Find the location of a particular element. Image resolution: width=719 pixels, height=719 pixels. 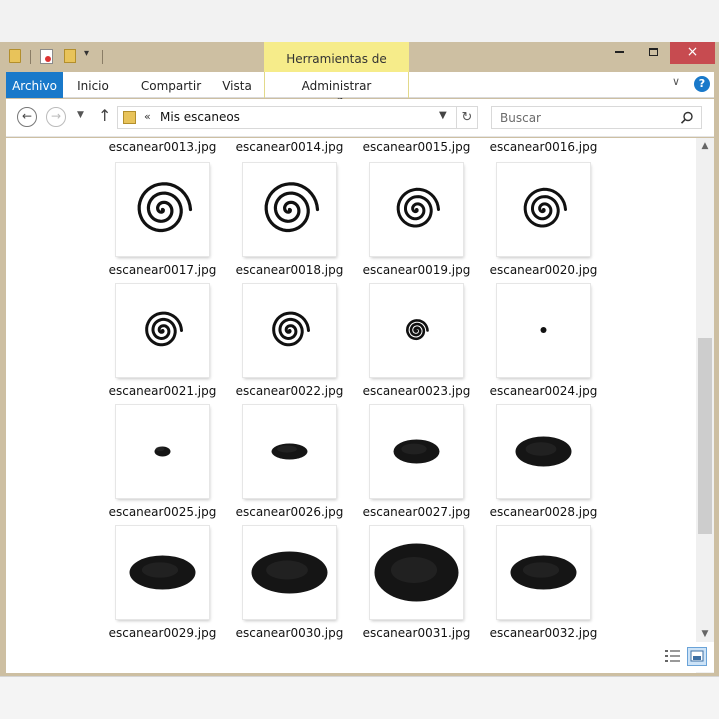

file-item: escanear0031.jpg is located at coordinates (412, 586).